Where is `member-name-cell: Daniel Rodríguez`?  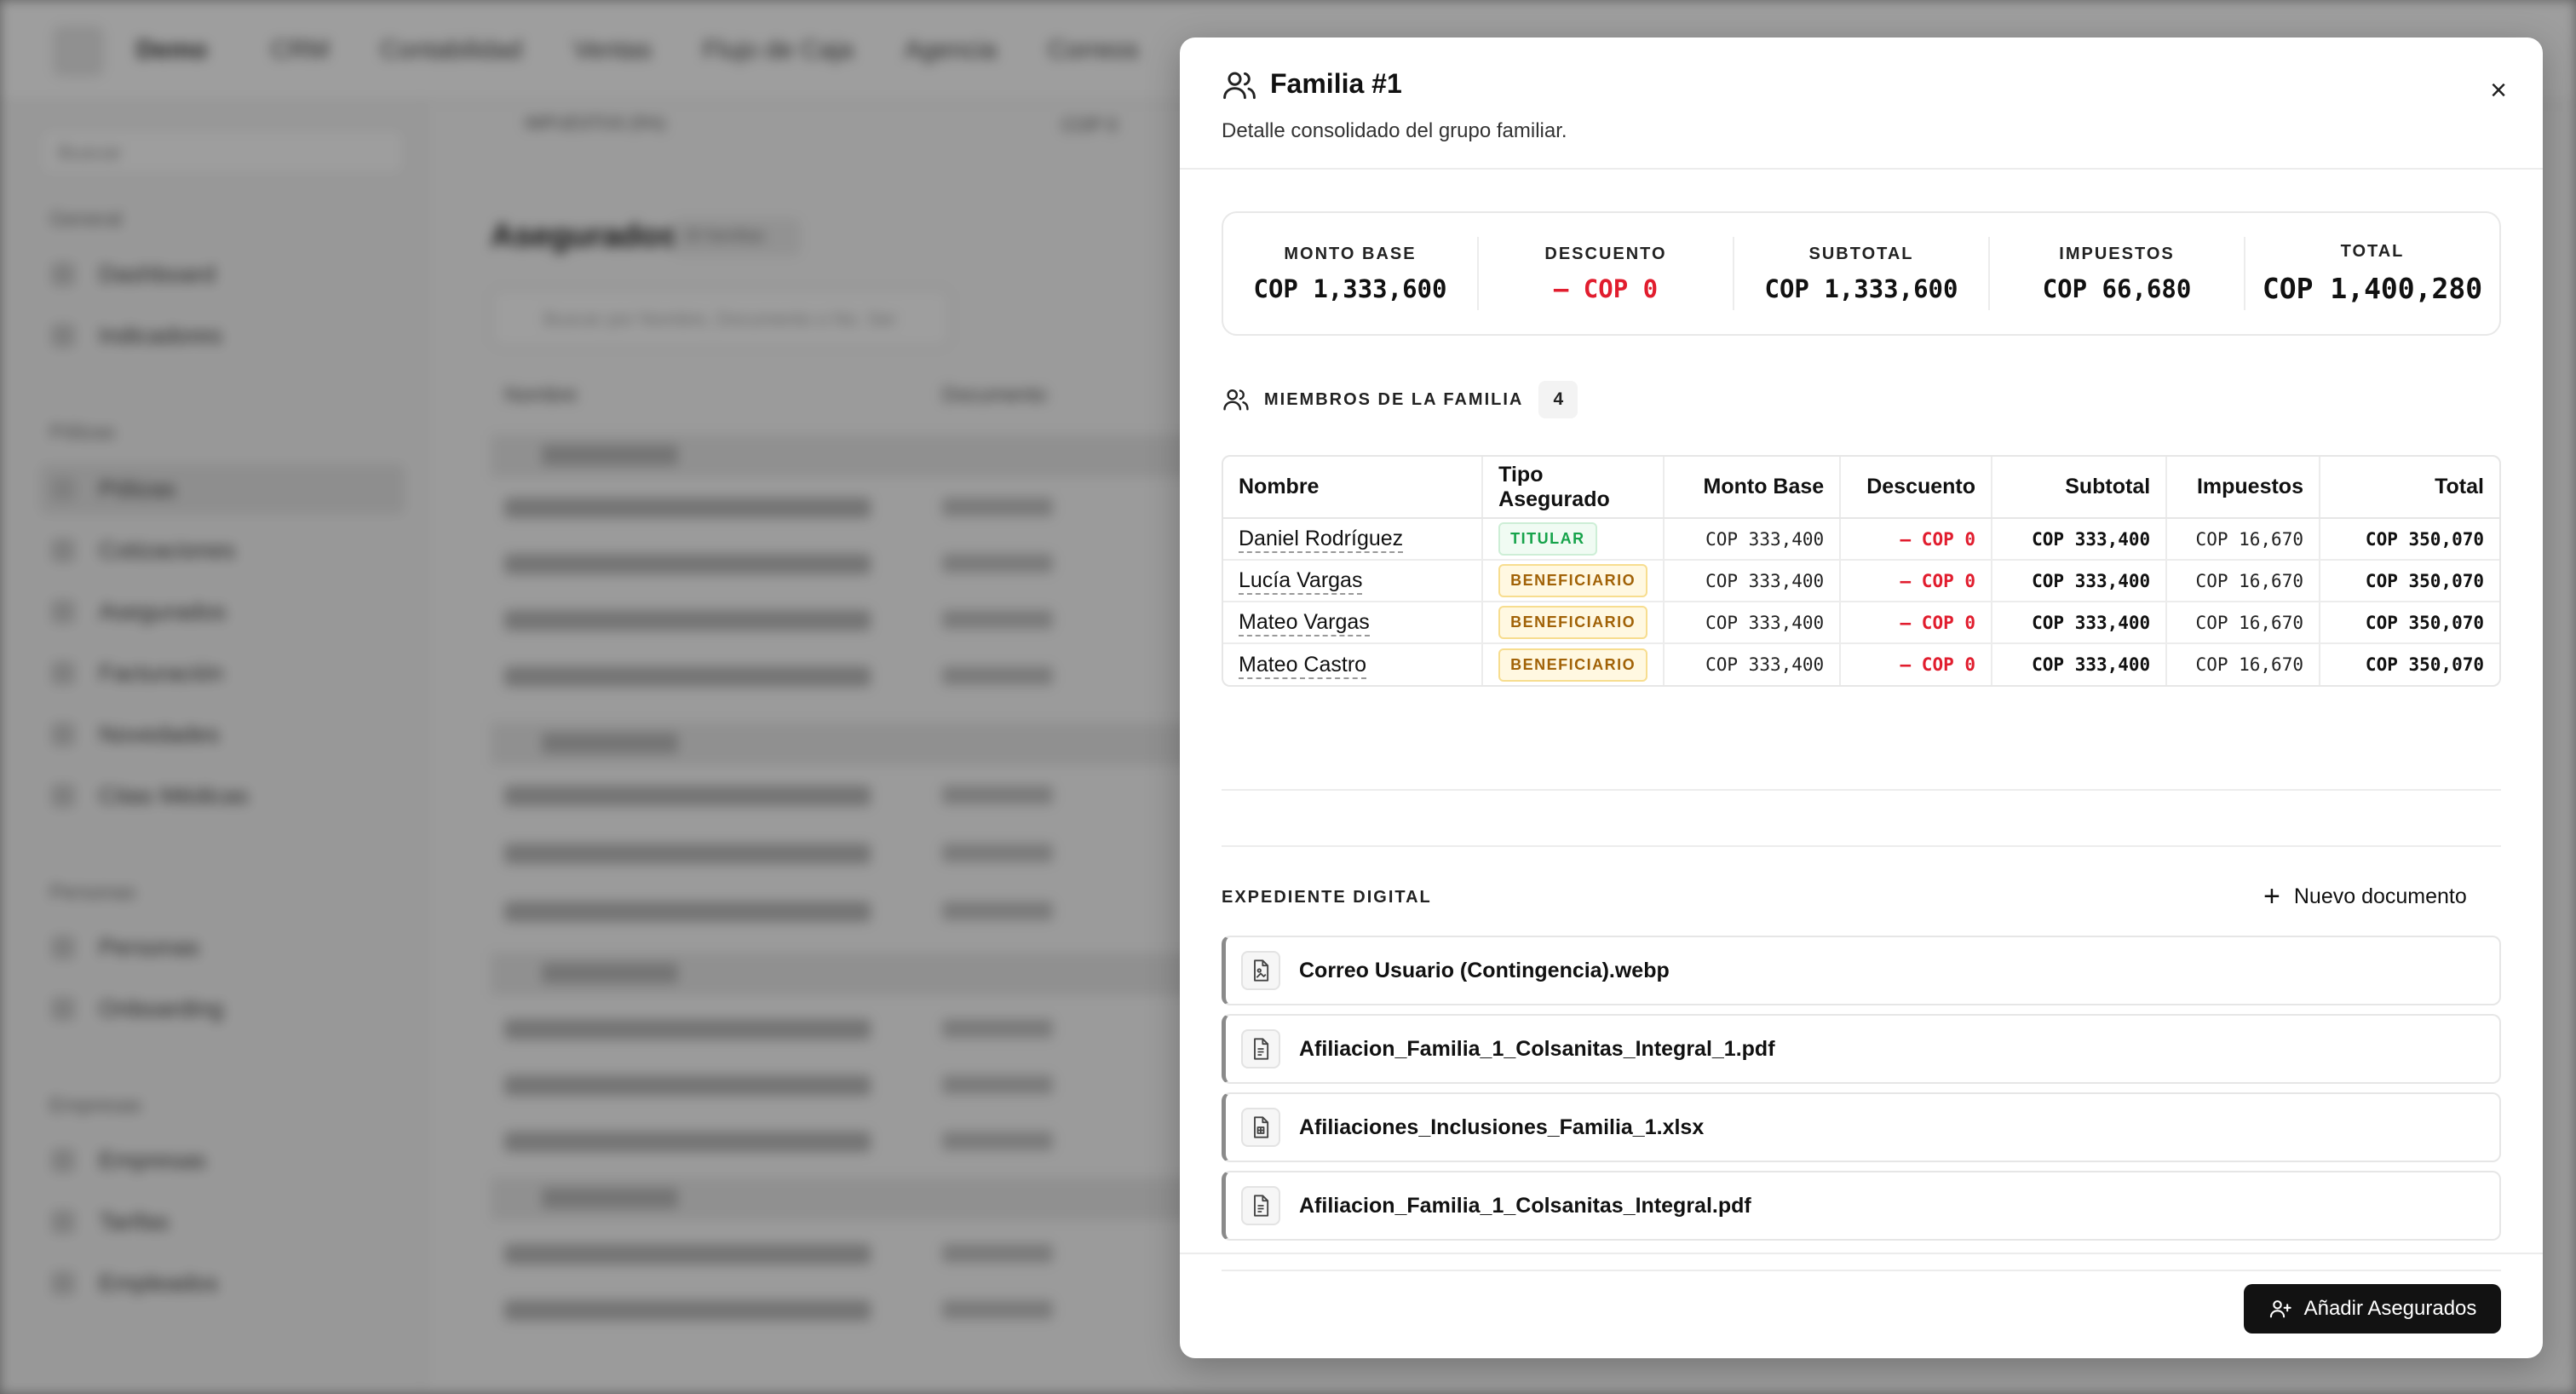 member-name-cell: Daniel Rodríguez is located at coordinates (1354, 539).